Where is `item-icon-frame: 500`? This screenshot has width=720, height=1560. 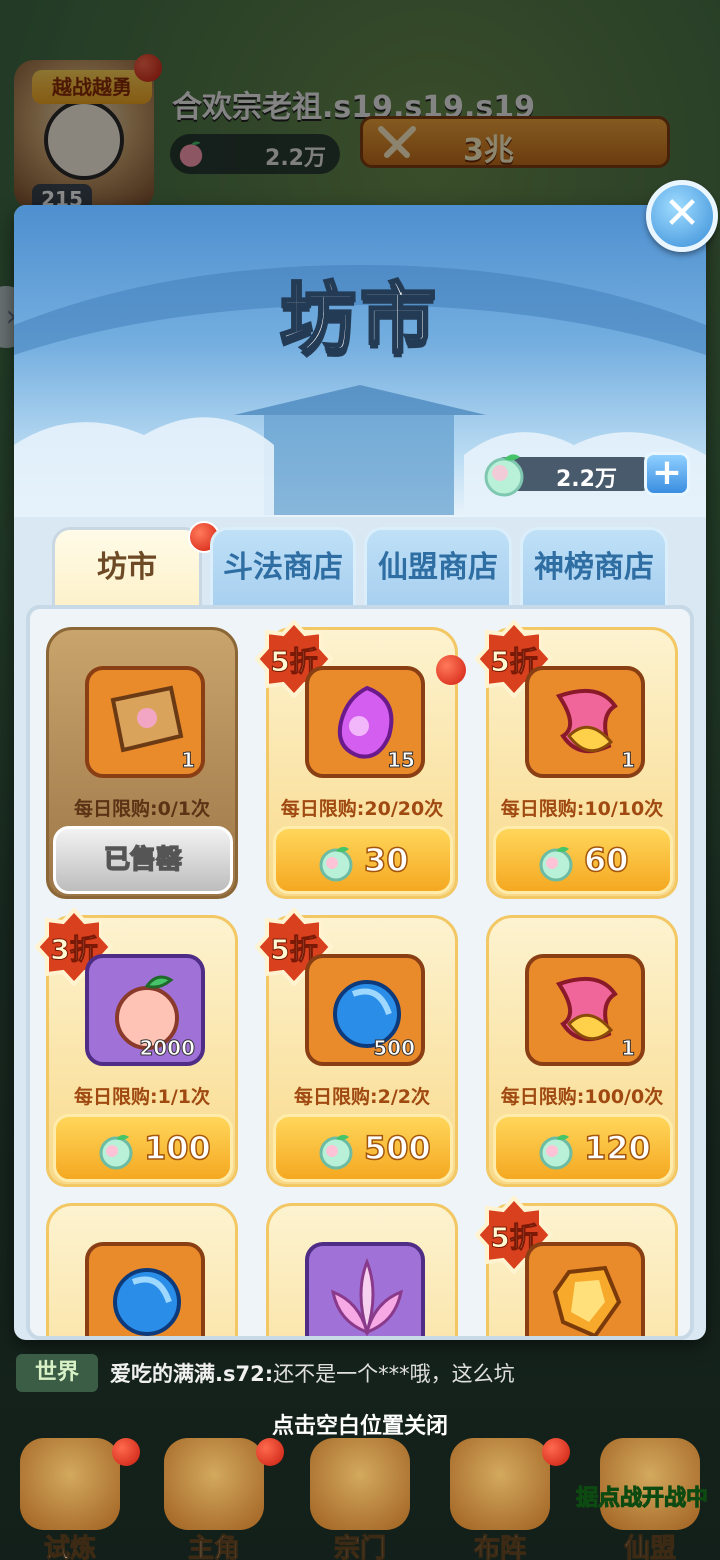
item-icon-frame: 500 is located at coordinates (365, 1010).